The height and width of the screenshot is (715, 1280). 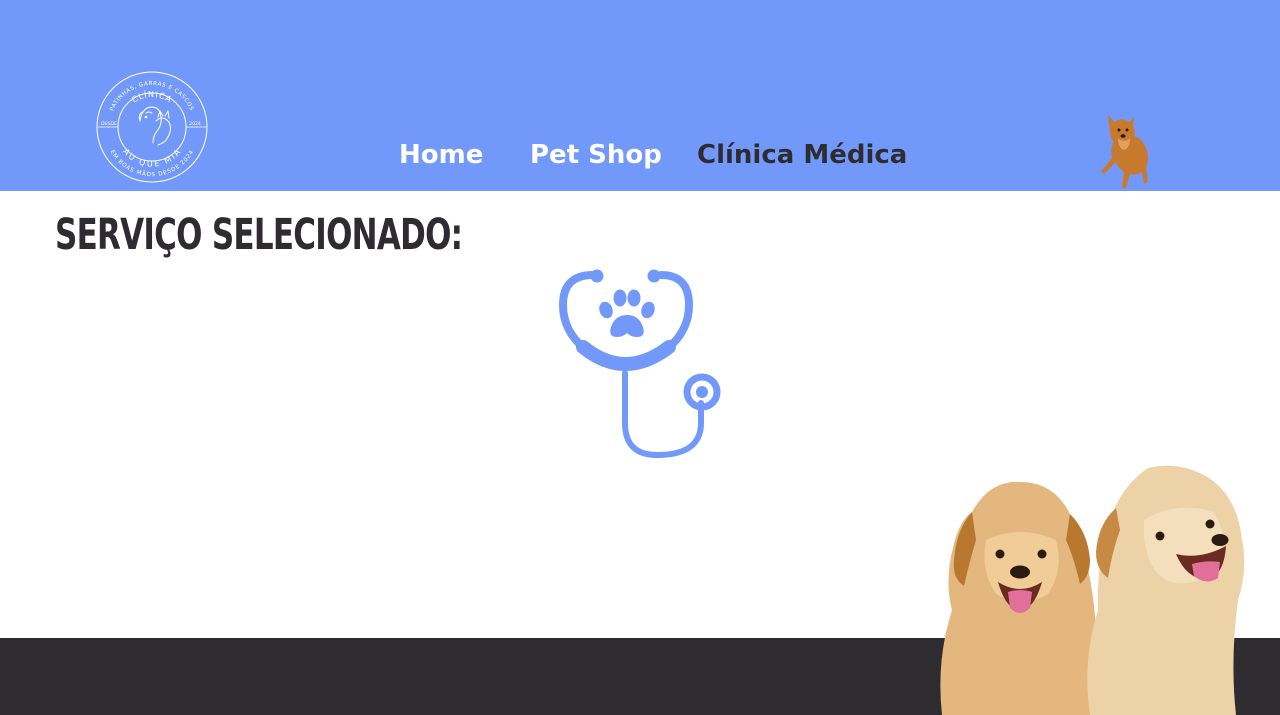 I want to click on golden-puppies-image, so click(x=1092, y=590).